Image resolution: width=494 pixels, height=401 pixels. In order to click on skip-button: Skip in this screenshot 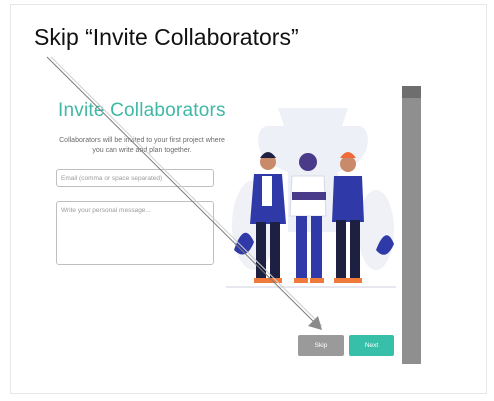, I will do `click(321, 345)`.